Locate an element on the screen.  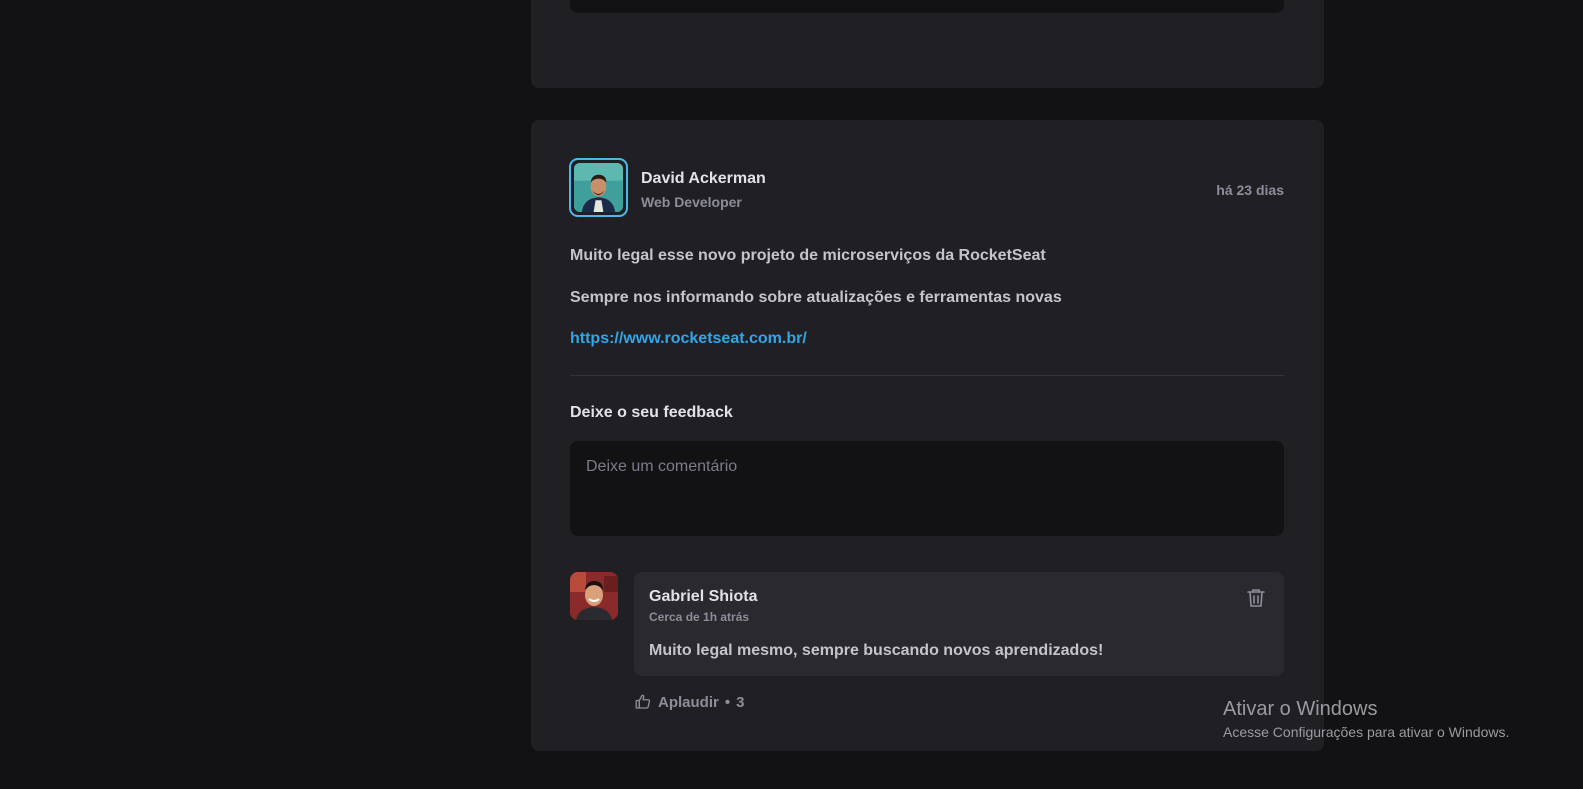
post-time: há 23 dias is located at coordinates (1250, 190).